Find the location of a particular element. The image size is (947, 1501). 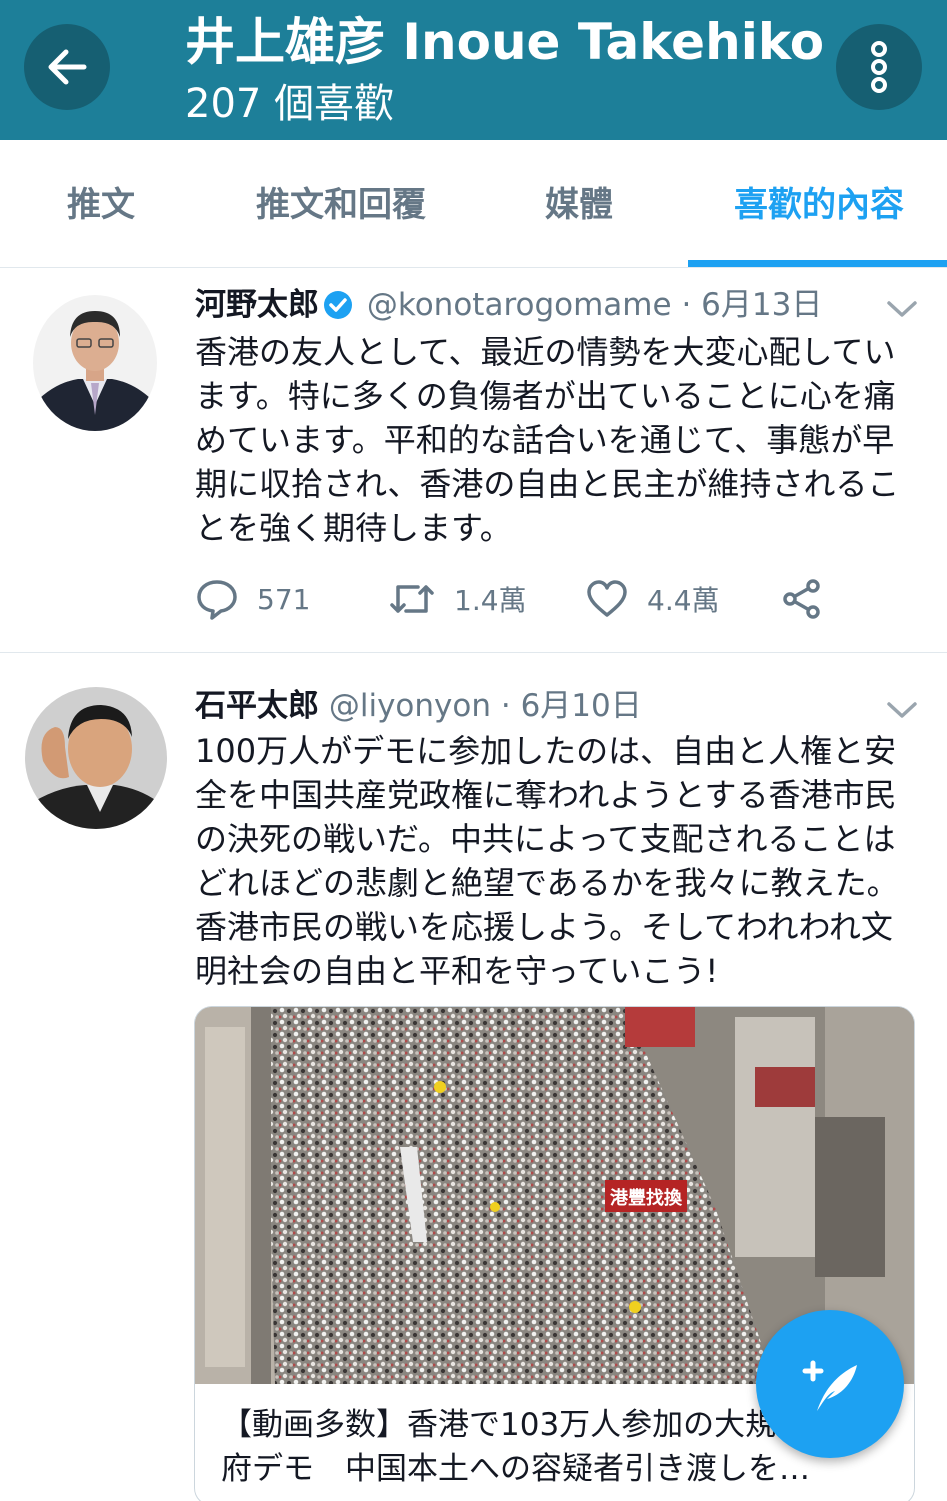

shop-sign-text: 港豐找換 is located at coordinates (646, 1198).